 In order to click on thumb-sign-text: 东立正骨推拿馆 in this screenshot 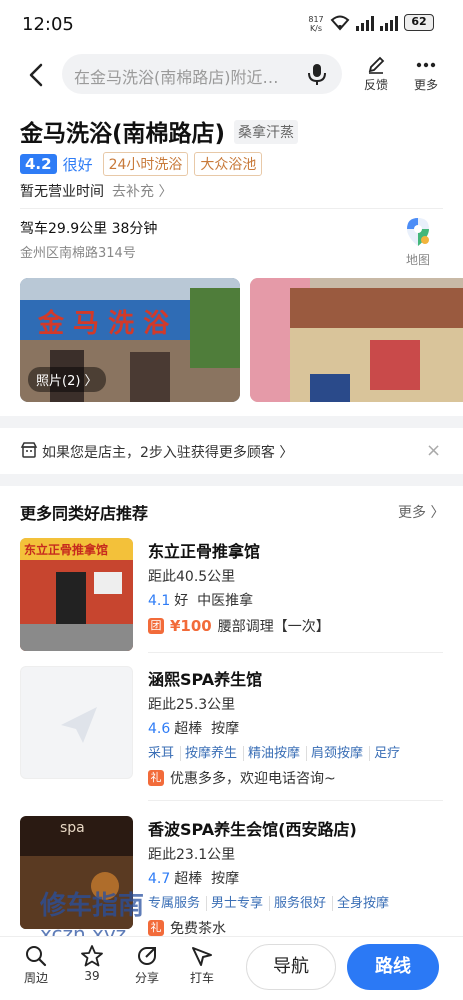, I will do `click(66, 549)`.